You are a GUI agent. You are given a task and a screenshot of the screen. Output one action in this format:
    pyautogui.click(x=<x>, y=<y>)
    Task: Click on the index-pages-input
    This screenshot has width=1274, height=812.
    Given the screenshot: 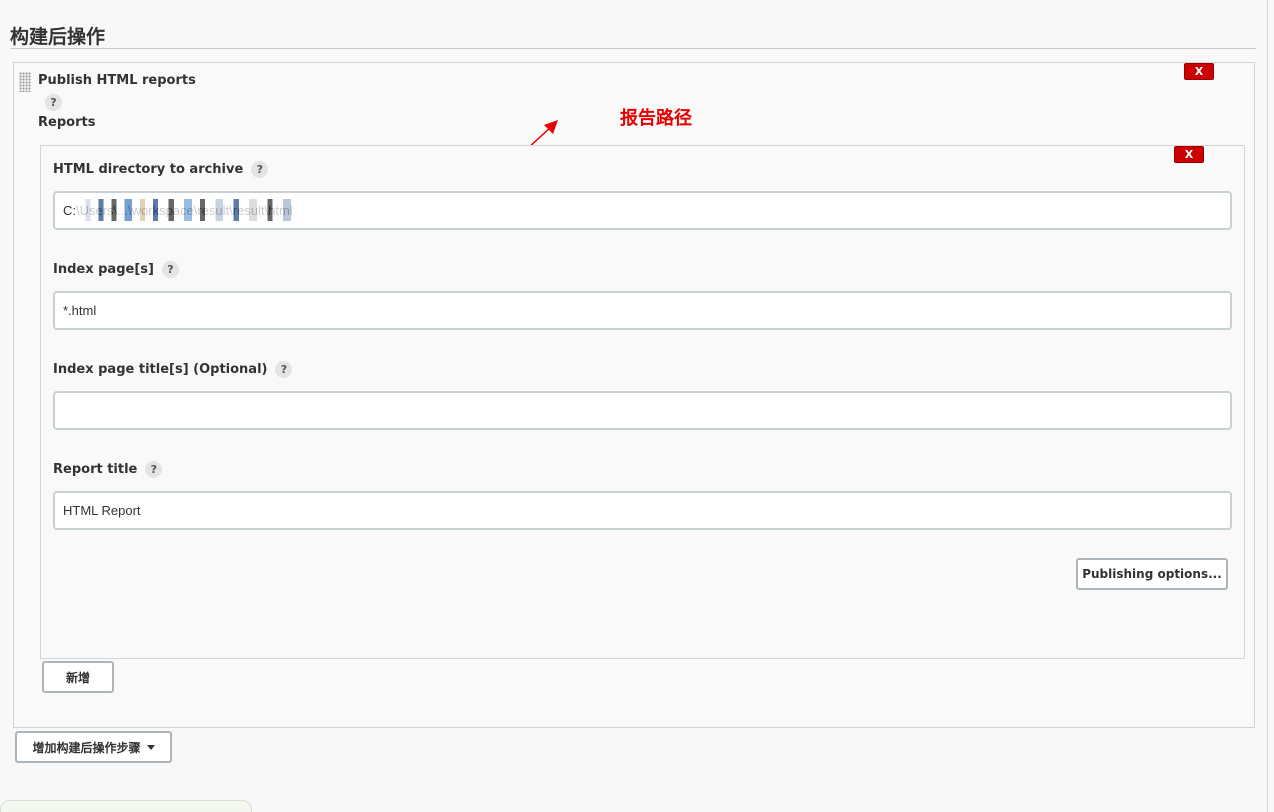 What is the action you would take?
    pyautogui.click(x=642, y=310)
    